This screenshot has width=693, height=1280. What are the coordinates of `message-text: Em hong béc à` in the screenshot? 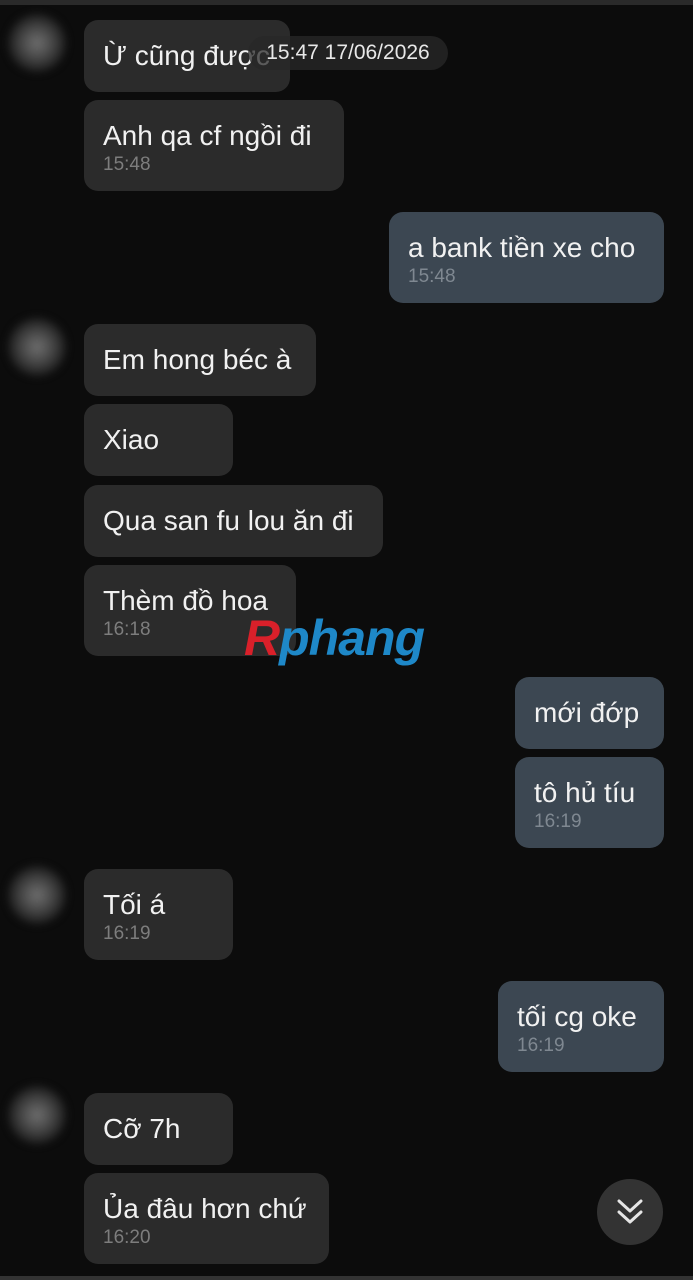 It's located at (197, 359).